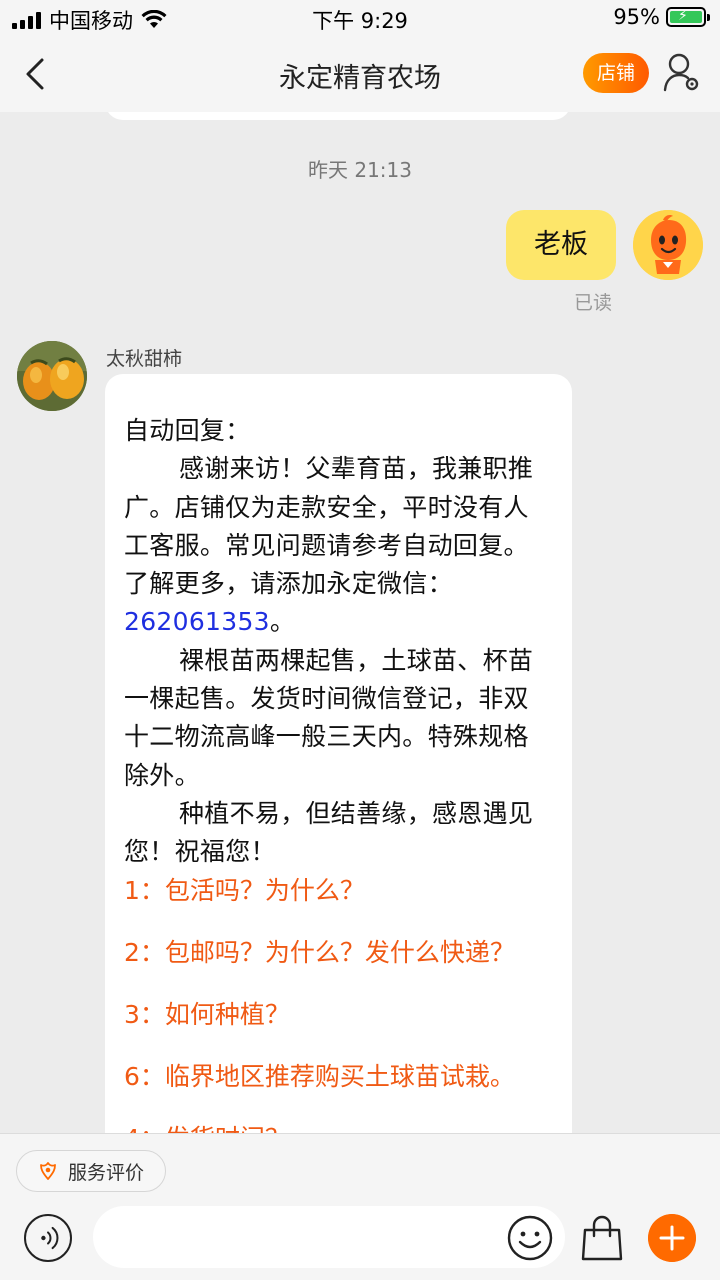 The image size is (720, 1280). I want to click on signal-bars-icon, so click(26, 20).